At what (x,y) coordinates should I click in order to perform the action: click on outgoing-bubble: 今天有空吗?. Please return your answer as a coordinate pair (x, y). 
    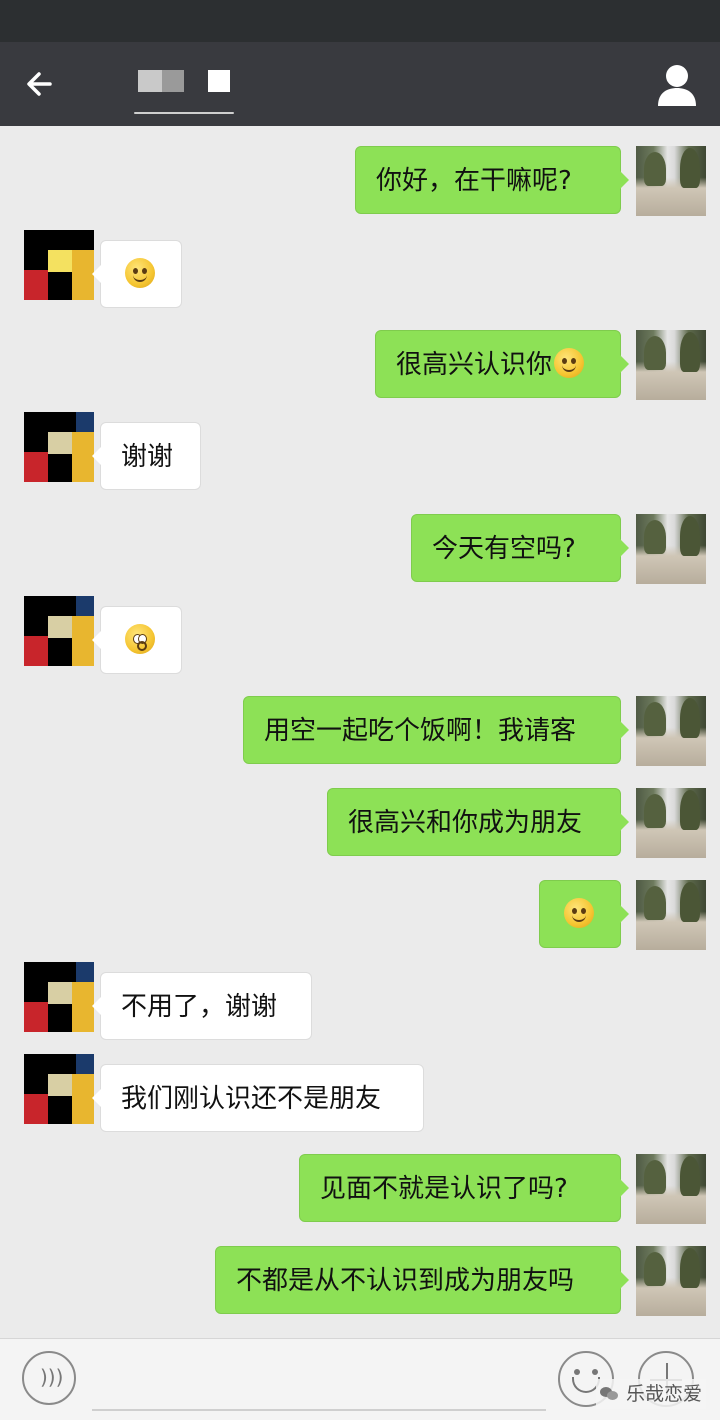
    Looking at the image, I should click on (520, 548).